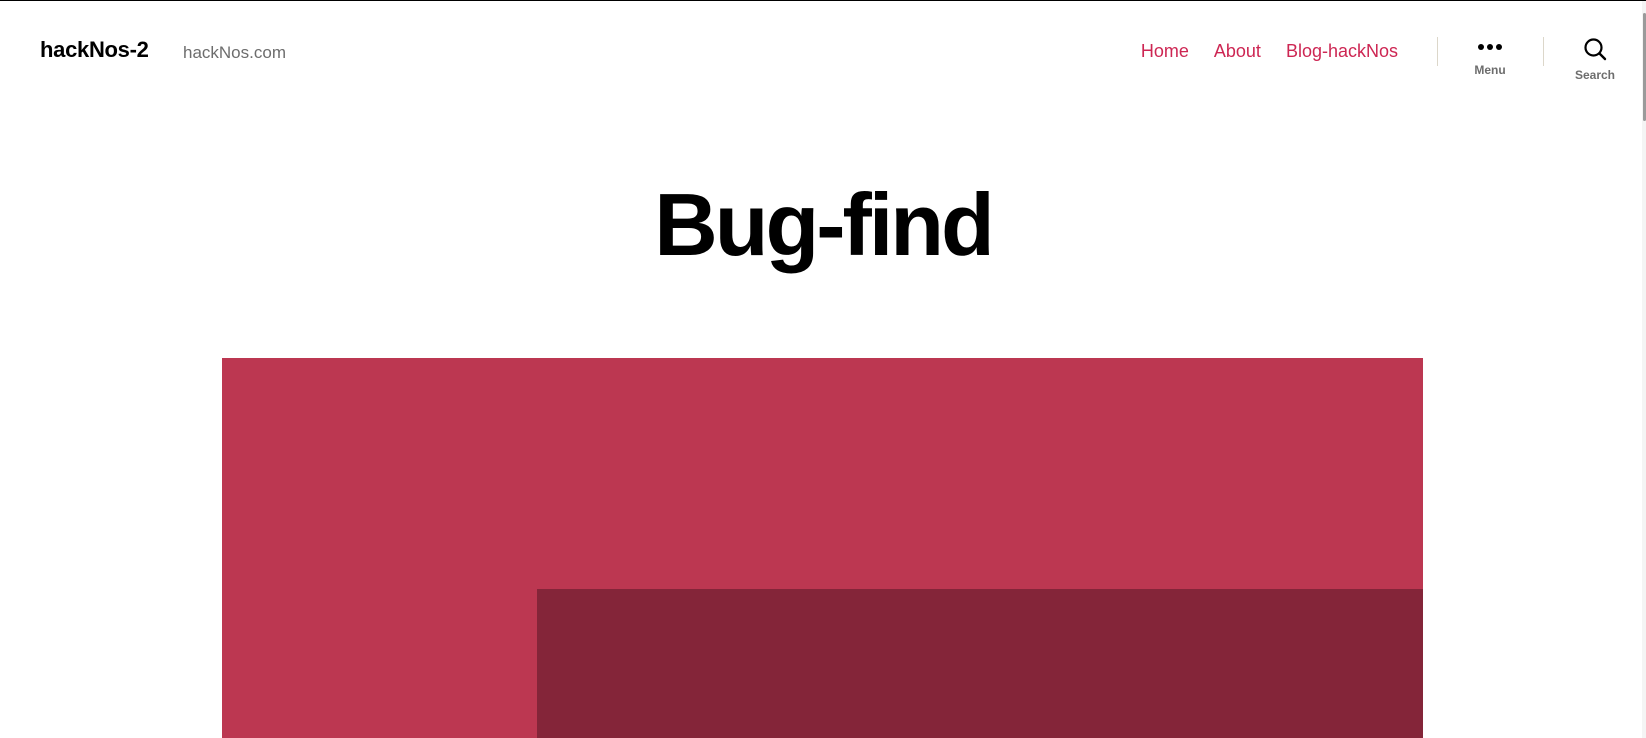 Image resolution: width=1646 pixels, height=738 pixels. What do you see at coordinates (1644, 369) in the screenshot?
I see `scrollbar` at bounding box center [1644, 369].